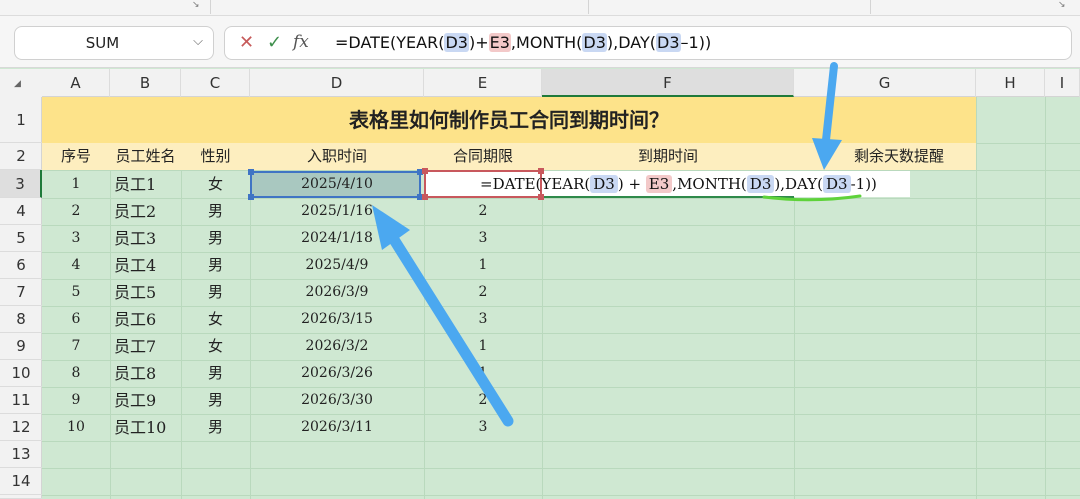 This screenshot has width=1080, height=499. I want to click on row-header: 12, so click(21, 427).